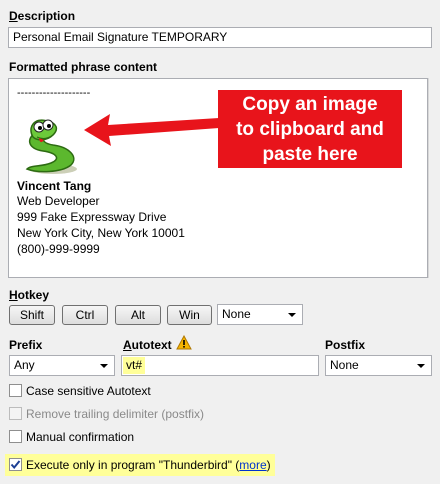 This screenshot has width=440, height=484. I want to click on execute-only-checkbox, so click(15, 464).